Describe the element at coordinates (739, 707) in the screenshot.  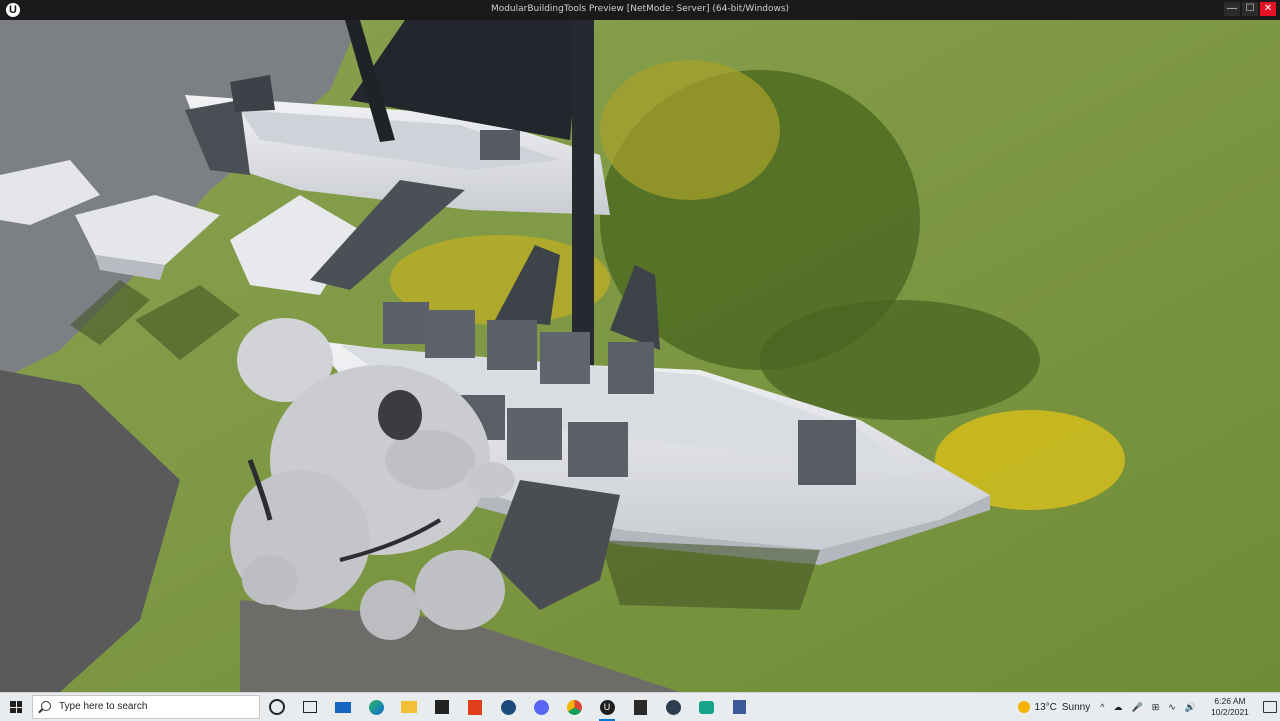
I see `app-icon` at that location.